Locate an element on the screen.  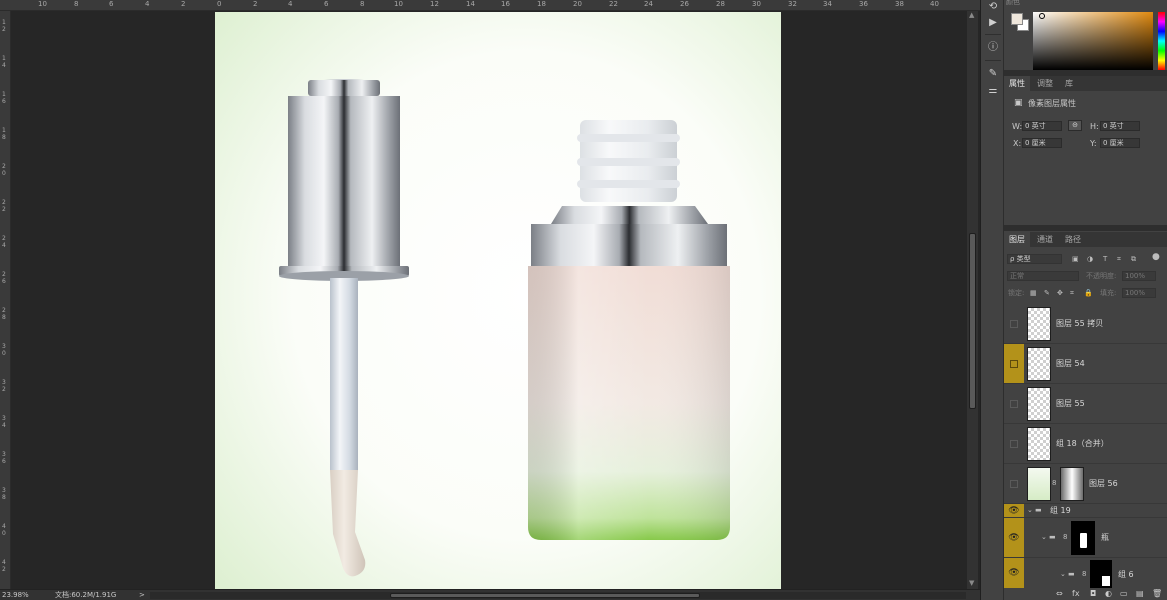
scroll-up-icon: ▲ is located at coordinates (971, 15).